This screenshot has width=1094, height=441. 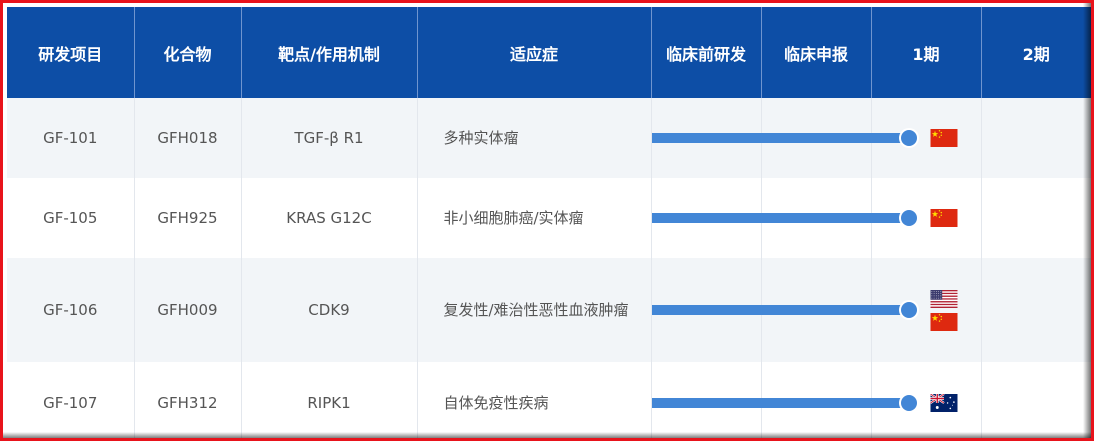 I want to click on project-cell: GF-107, so click(x=71, y=400).